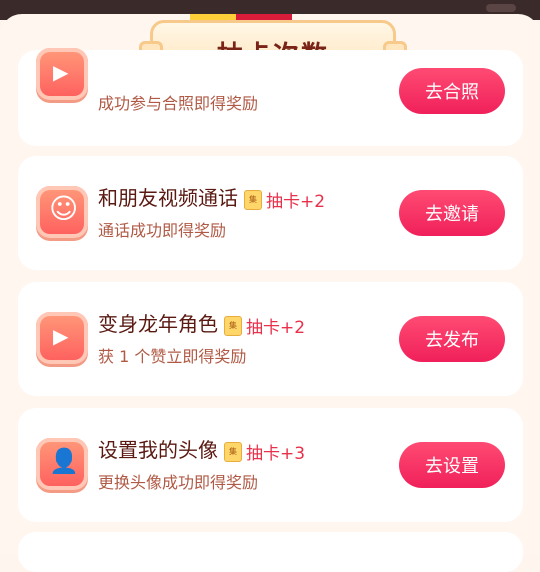  I want to click on task-button: 去设置, so click(452, 465).